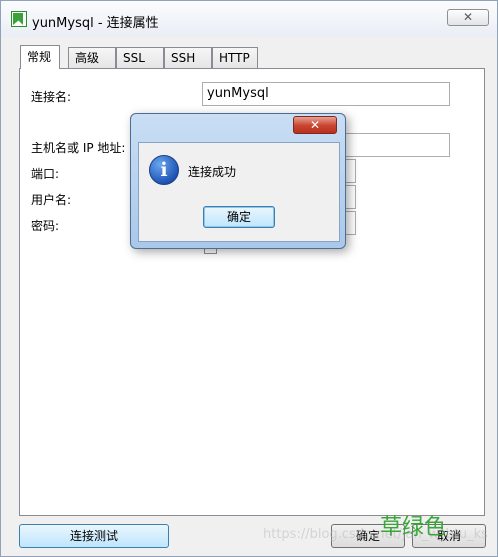 The width and height of the screenshot is (498, 557). Describe the element at coordinates (45, 174) in the screenshot. I see `port-label: 端口:` at that location.